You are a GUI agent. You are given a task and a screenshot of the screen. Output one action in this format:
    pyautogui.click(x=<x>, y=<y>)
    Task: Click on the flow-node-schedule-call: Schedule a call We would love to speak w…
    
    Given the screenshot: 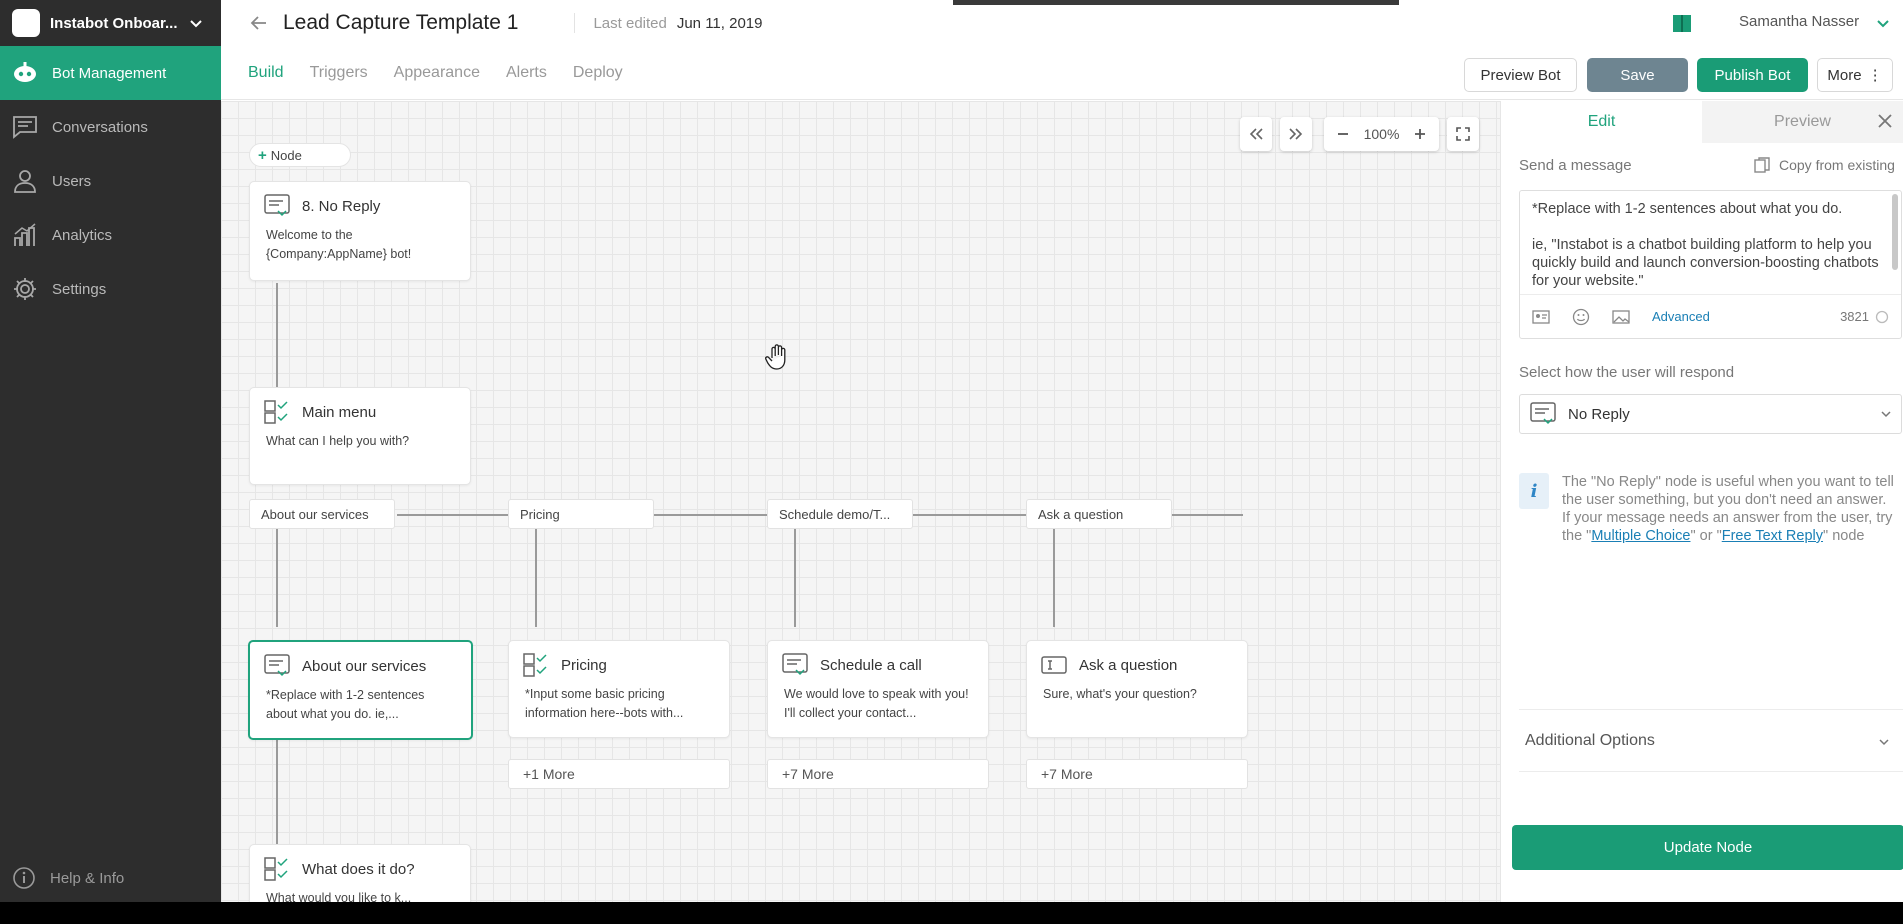 What is the action you would take?
    pyautogui.click(x=878, y=689)
    